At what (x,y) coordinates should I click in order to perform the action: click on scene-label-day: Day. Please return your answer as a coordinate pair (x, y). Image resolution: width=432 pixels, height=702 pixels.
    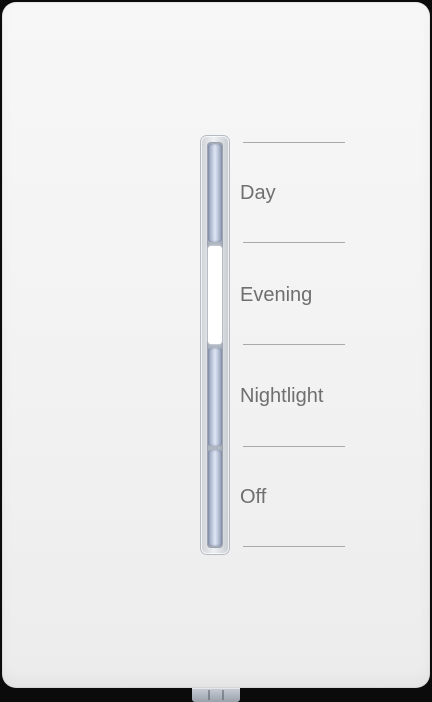
    Looking at the image, I should click on (258, 193).